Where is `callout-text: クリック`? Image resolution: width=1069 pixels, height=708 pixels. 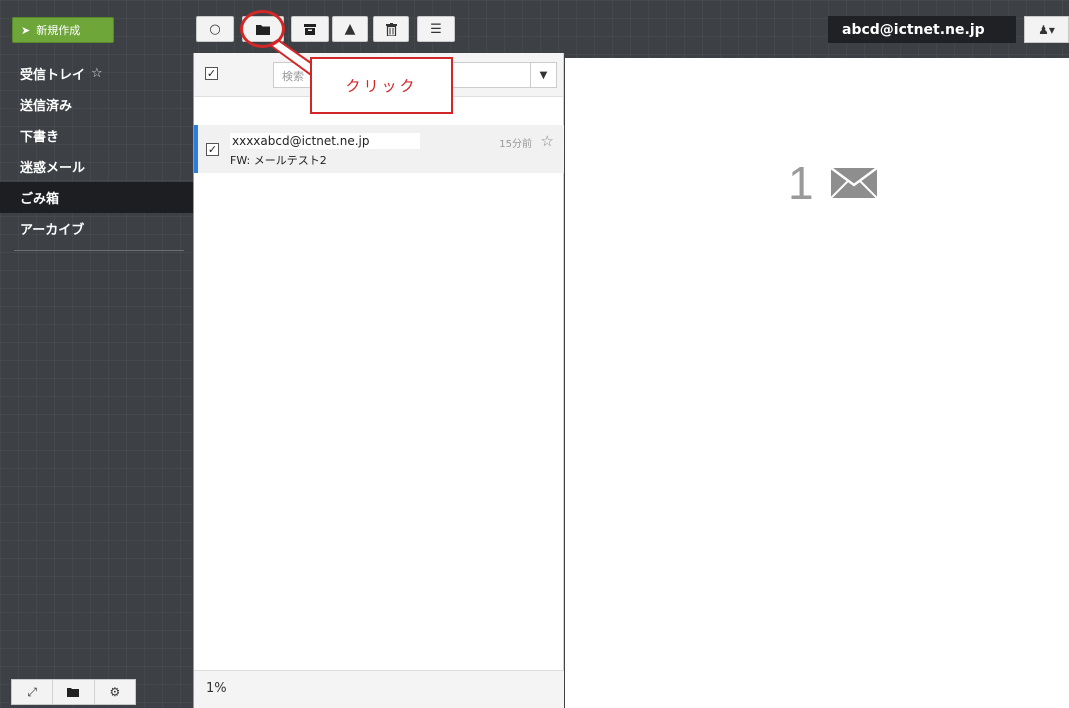
callout-text: クリック is located at coordinates (381, 86).